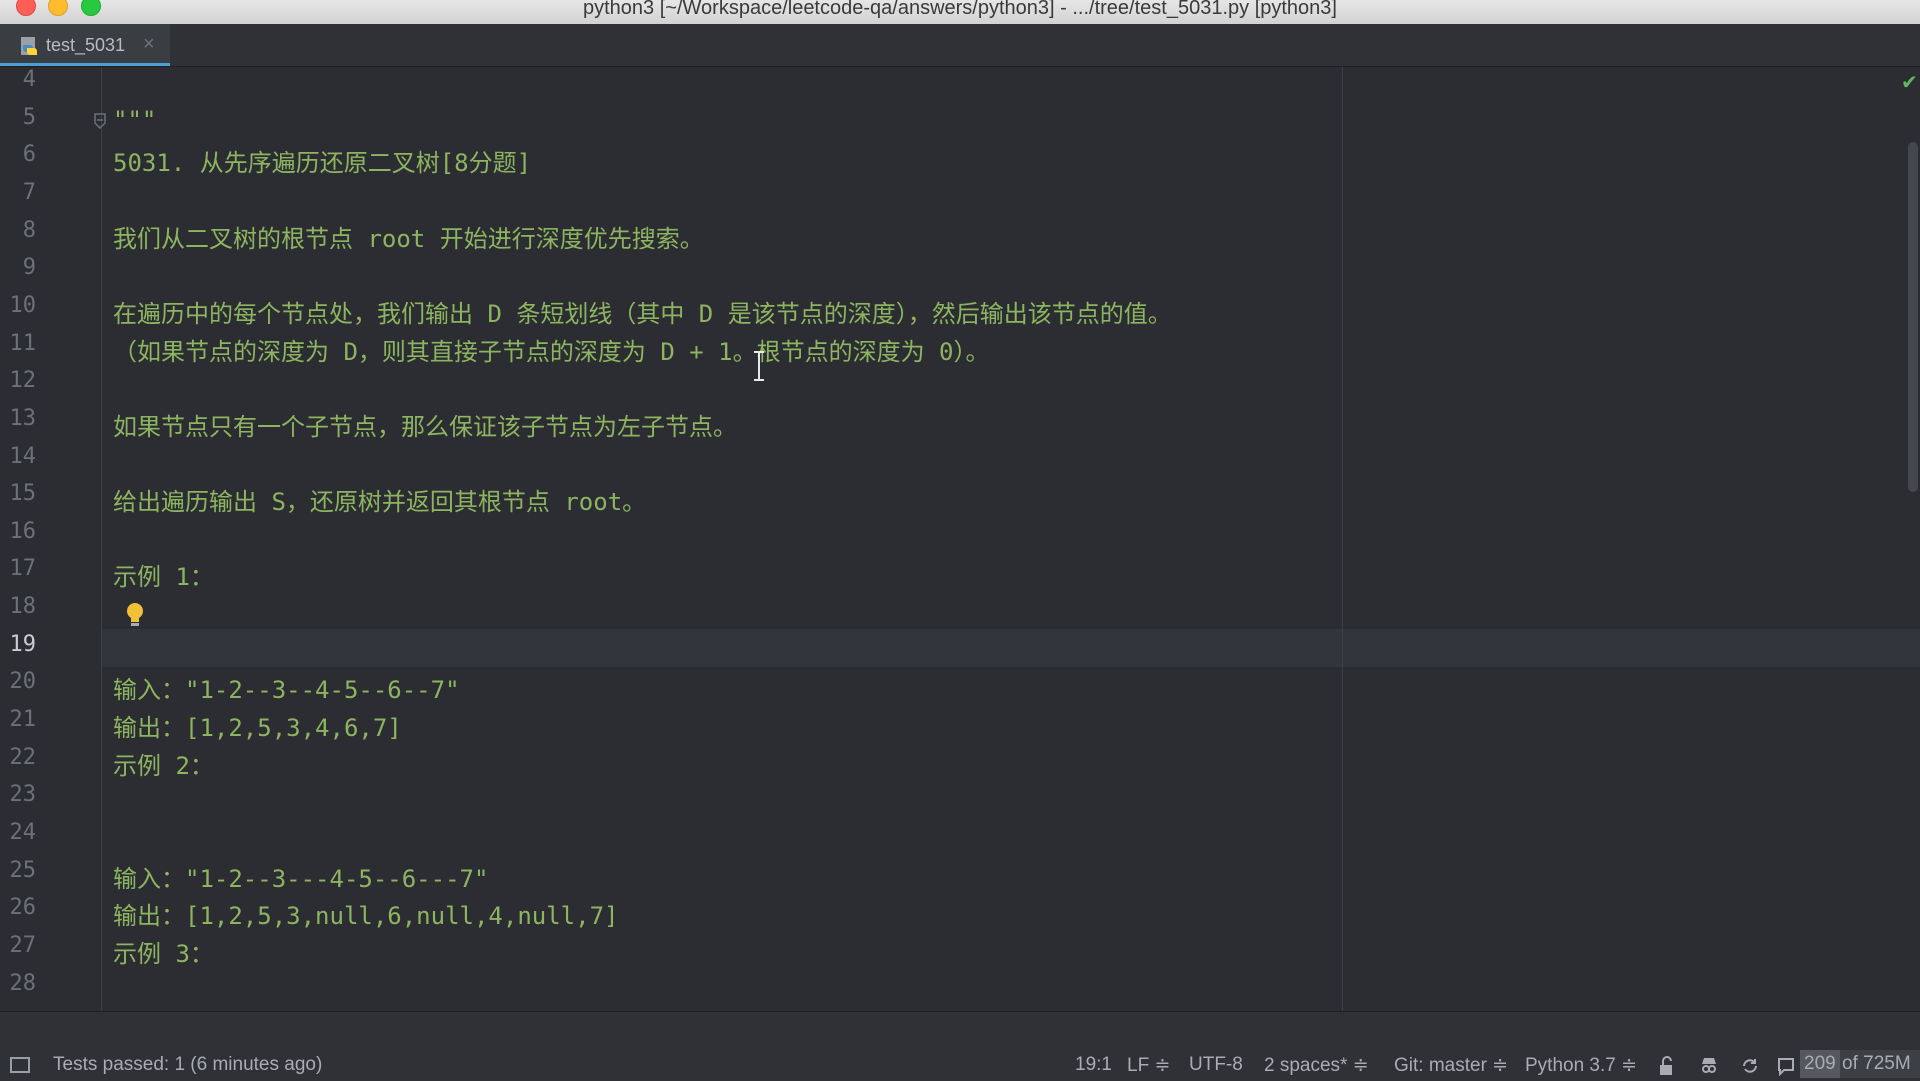 This screenshot has width=1920, height=1081. I want to click on line-number: 7, so click(18, 192).